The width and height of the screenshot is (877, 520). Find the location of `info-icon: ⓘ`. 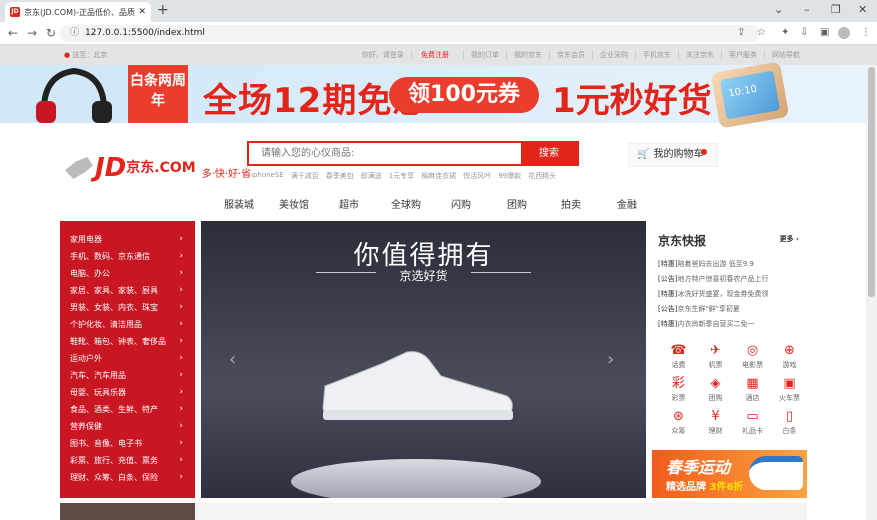

info-icon: ⓘ is located at coordinates (74, 33).